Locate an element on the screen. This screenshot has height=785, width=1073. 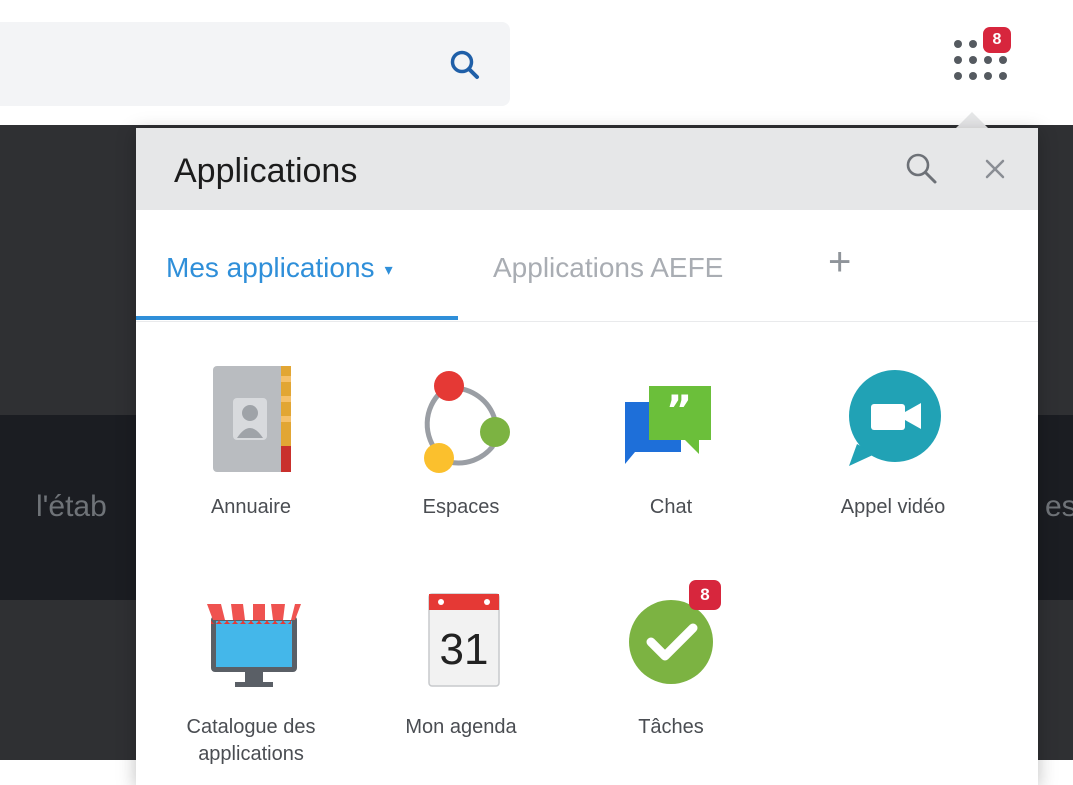
chat-icon: ” is located at coordinates (668, 425).